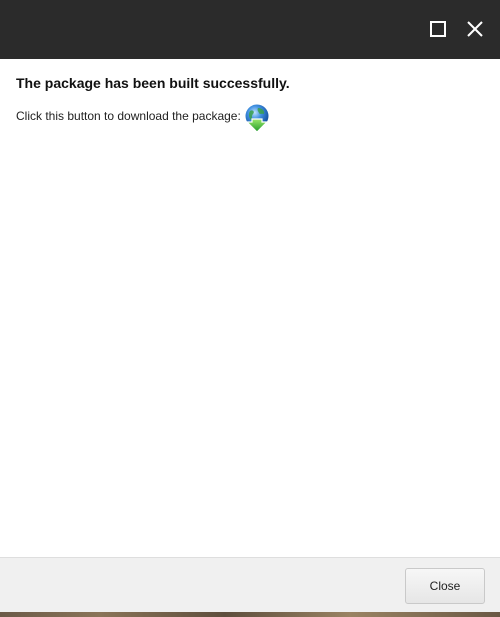 The image size is (500, 617). I want to click on download-package-button, so click(258, 119).